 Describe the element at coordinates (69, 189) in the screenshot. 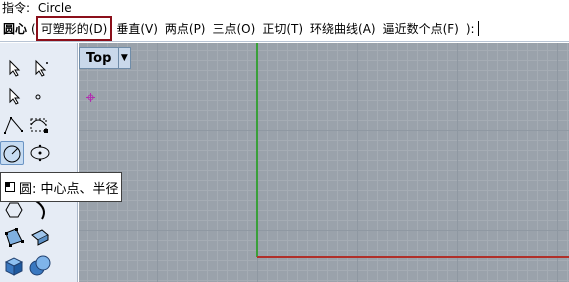

I see `tooltip-text: 圆: 中心点、半径` at that location.